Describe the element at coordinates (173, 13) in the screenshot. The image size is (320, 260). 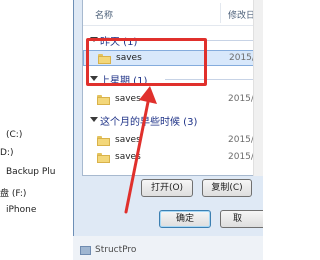
I see `column-header: 名称 修改日期` at that location.